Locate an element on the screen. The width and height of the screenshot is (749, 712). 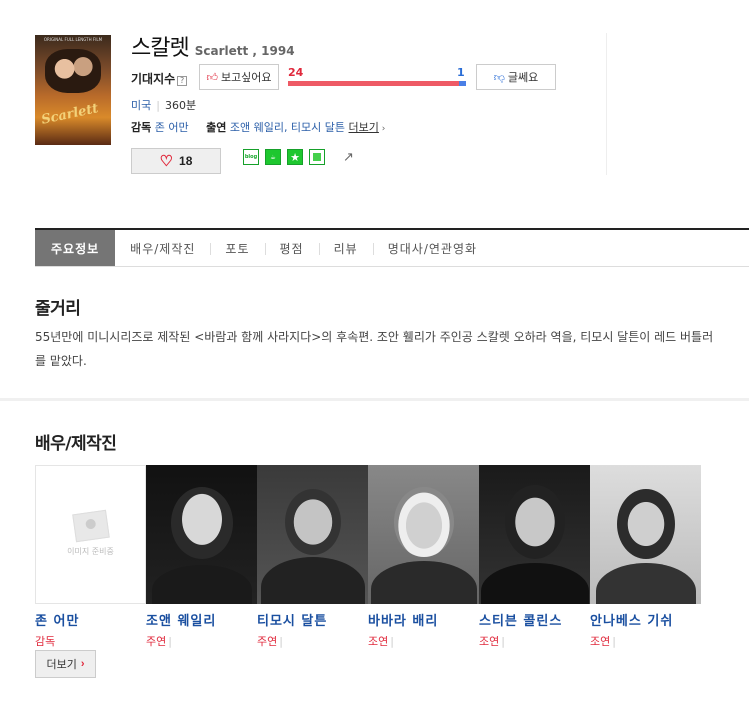
expectation-label: 기대지수? is located at coordinates (159, 78).